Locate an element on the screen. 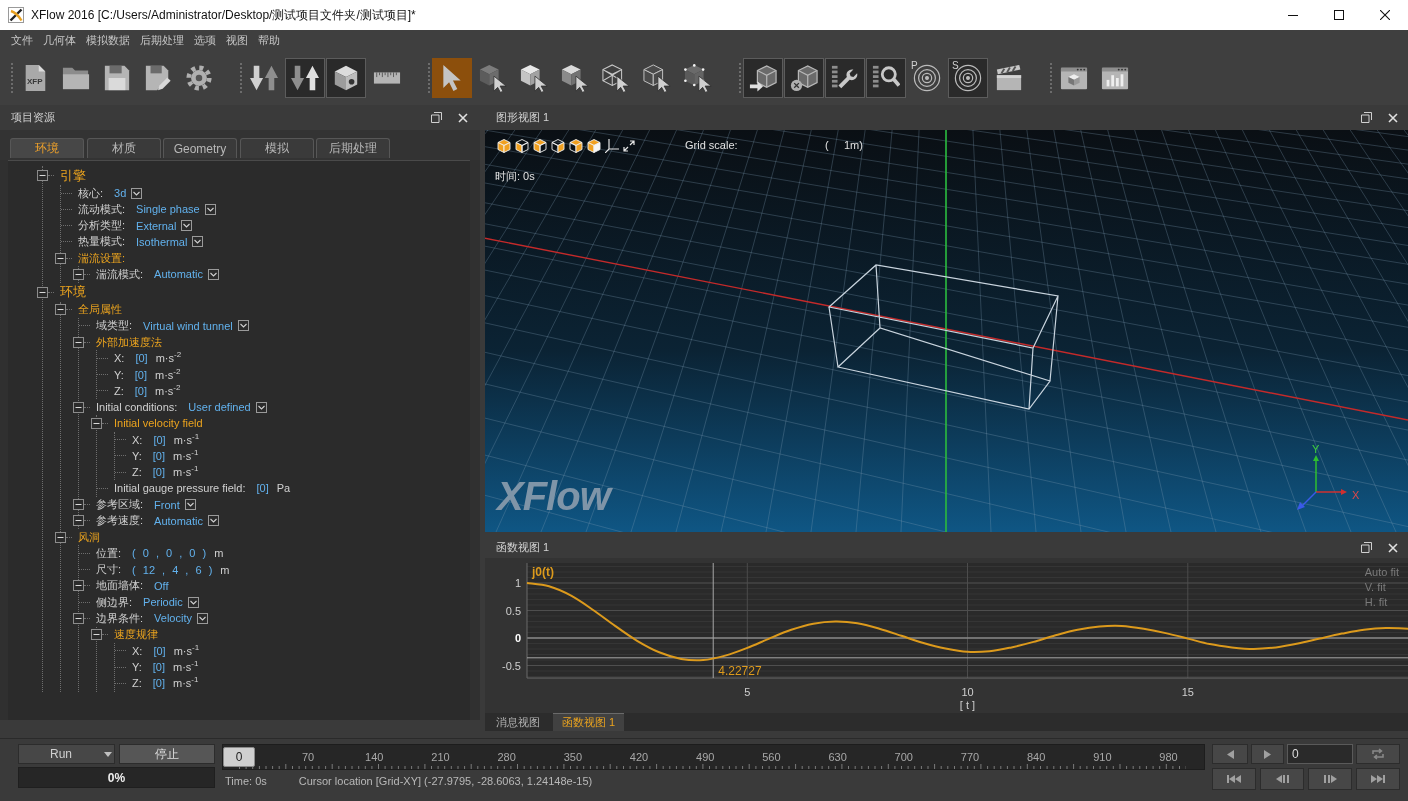  frame-input: 0 is located at coordinates (1320, 754).